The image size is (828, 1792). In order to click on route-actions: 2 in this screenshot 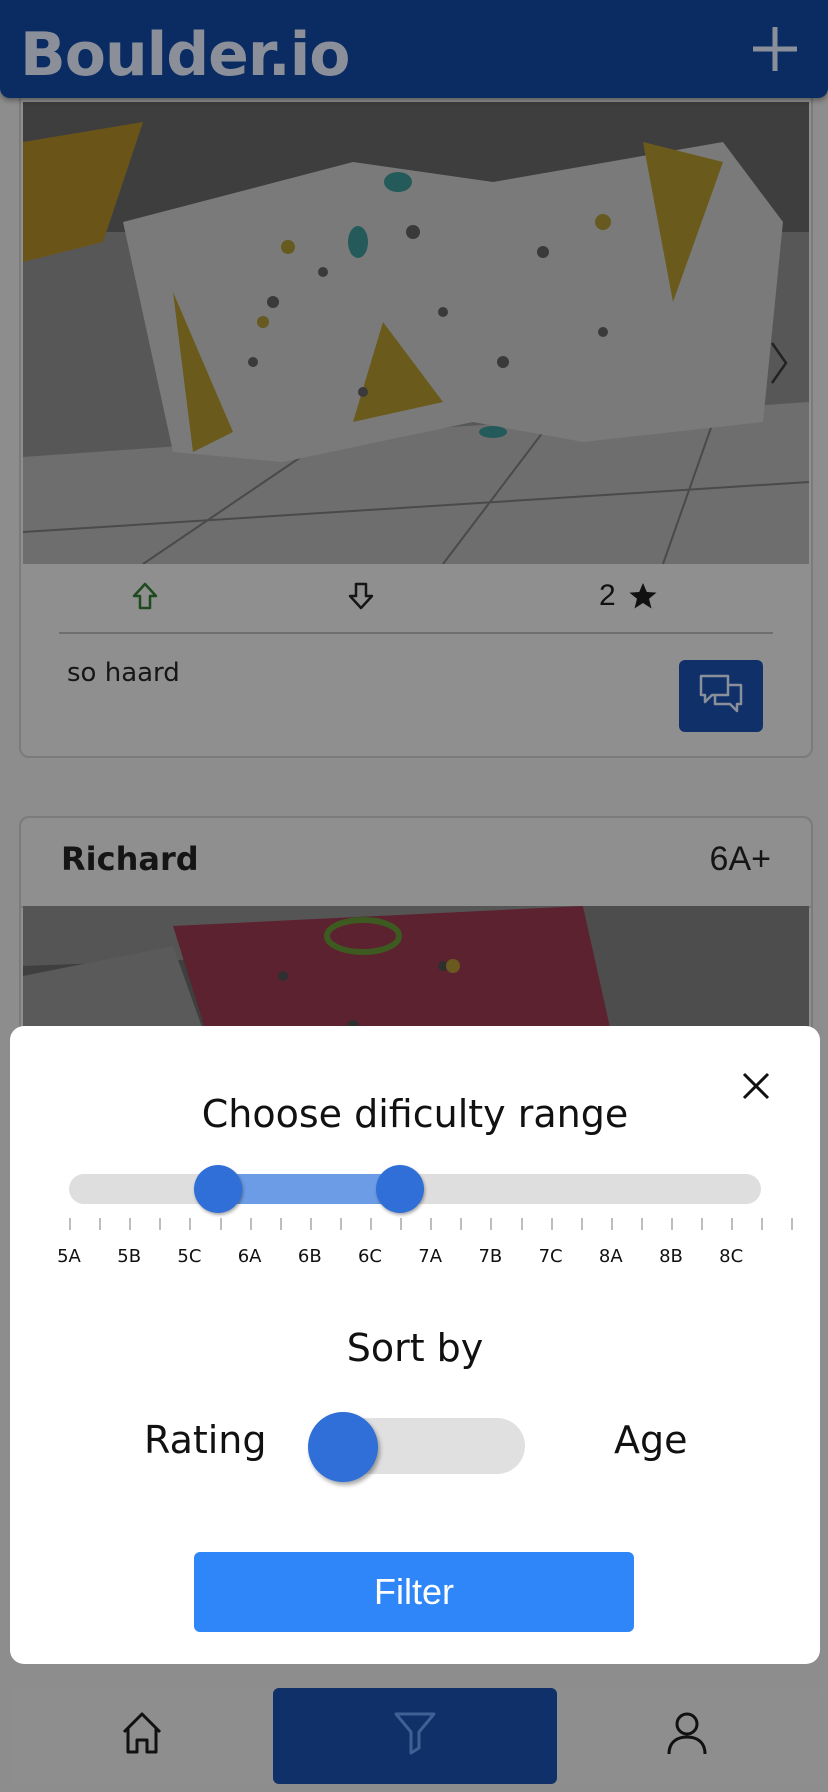, I will do `click(416, 603)`.